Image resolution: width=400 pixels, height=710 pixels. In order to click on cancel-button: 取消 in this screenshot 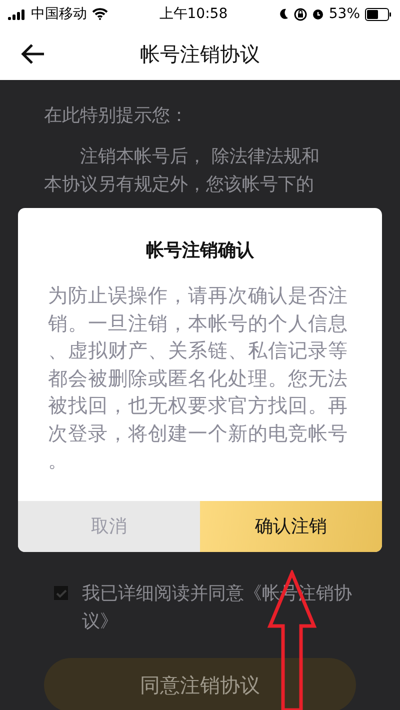, I will do `click(109, 526)`.